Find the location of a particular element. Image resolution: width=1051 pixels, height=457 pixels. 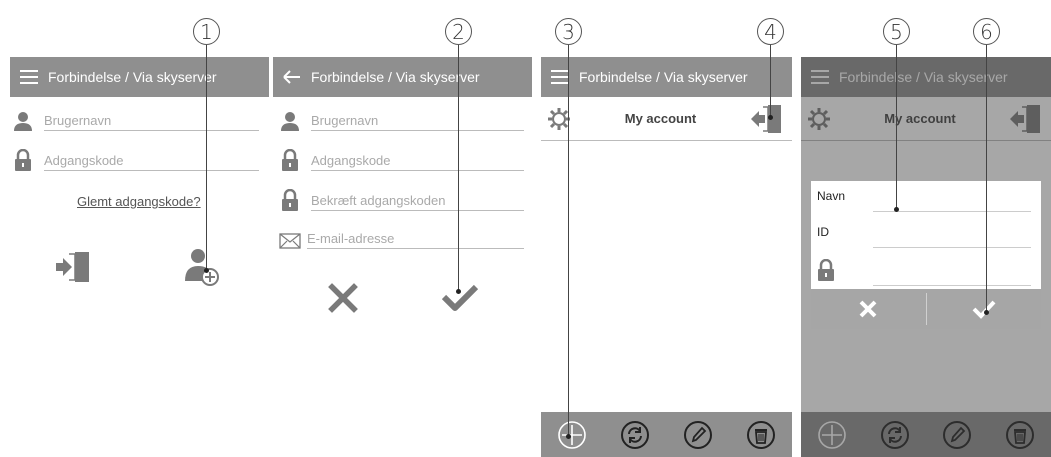

refresh-icon is located at coordinates (635, 435).